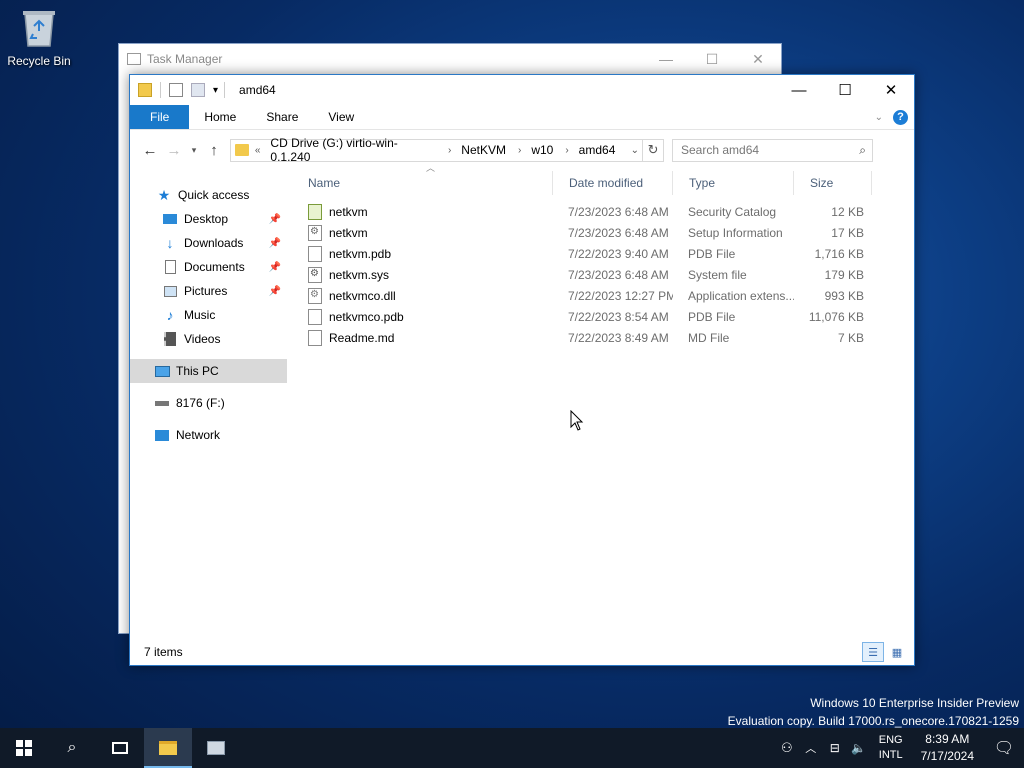 The height and width of the screenshot is (768, 1024). Describe the element at coordinates (208, 339) in the screenshot. I see `nav-videos: Videos` at that location.